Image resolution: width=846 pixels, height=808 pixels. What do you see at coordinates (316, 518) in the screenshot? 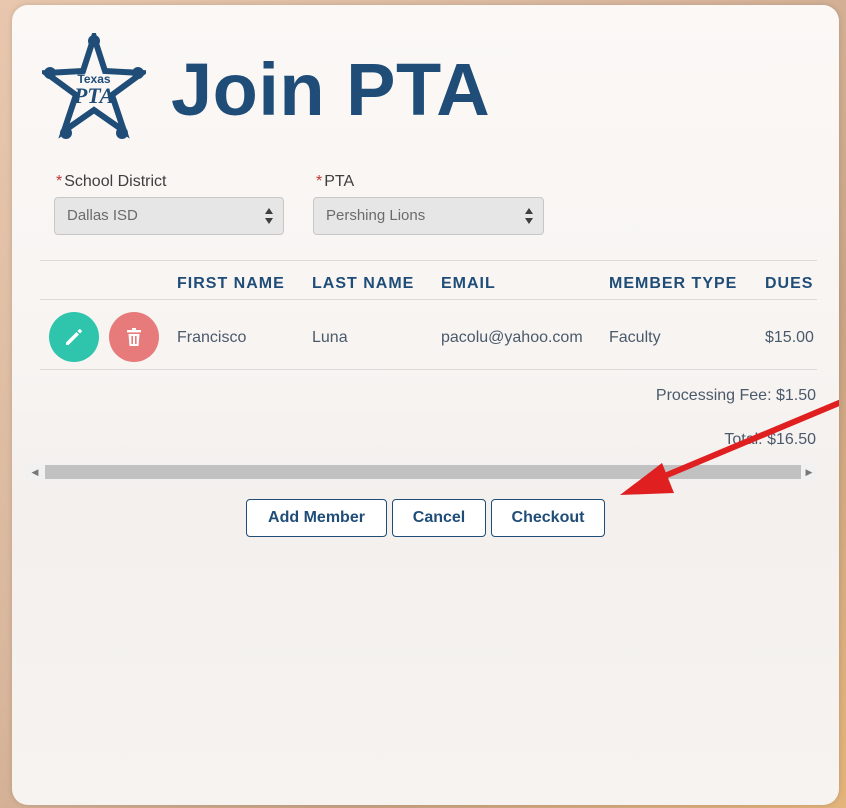
I see `add-member-button: Add Member` at bounding box center [316, 518].